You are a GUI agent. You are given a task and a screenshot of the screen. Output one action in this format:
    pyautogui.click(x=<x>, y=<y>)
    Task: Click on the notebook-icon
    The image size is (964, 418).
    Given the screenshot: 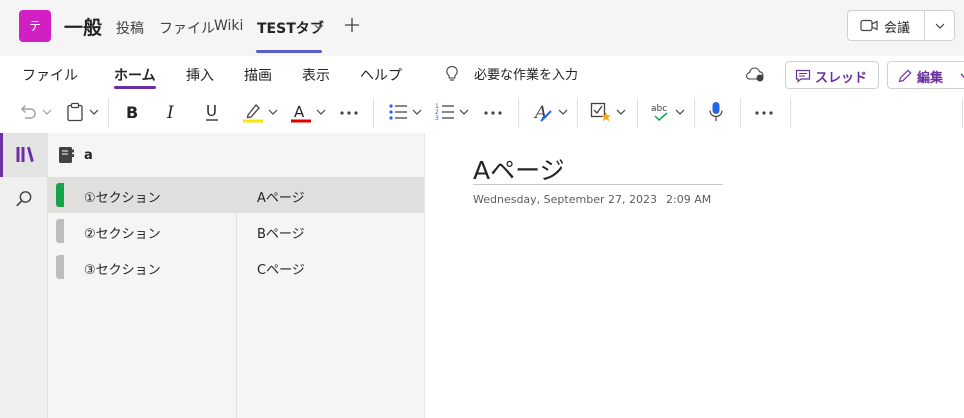 What is the action you would take?
    pyautogui.click(x=66, y=155)
    